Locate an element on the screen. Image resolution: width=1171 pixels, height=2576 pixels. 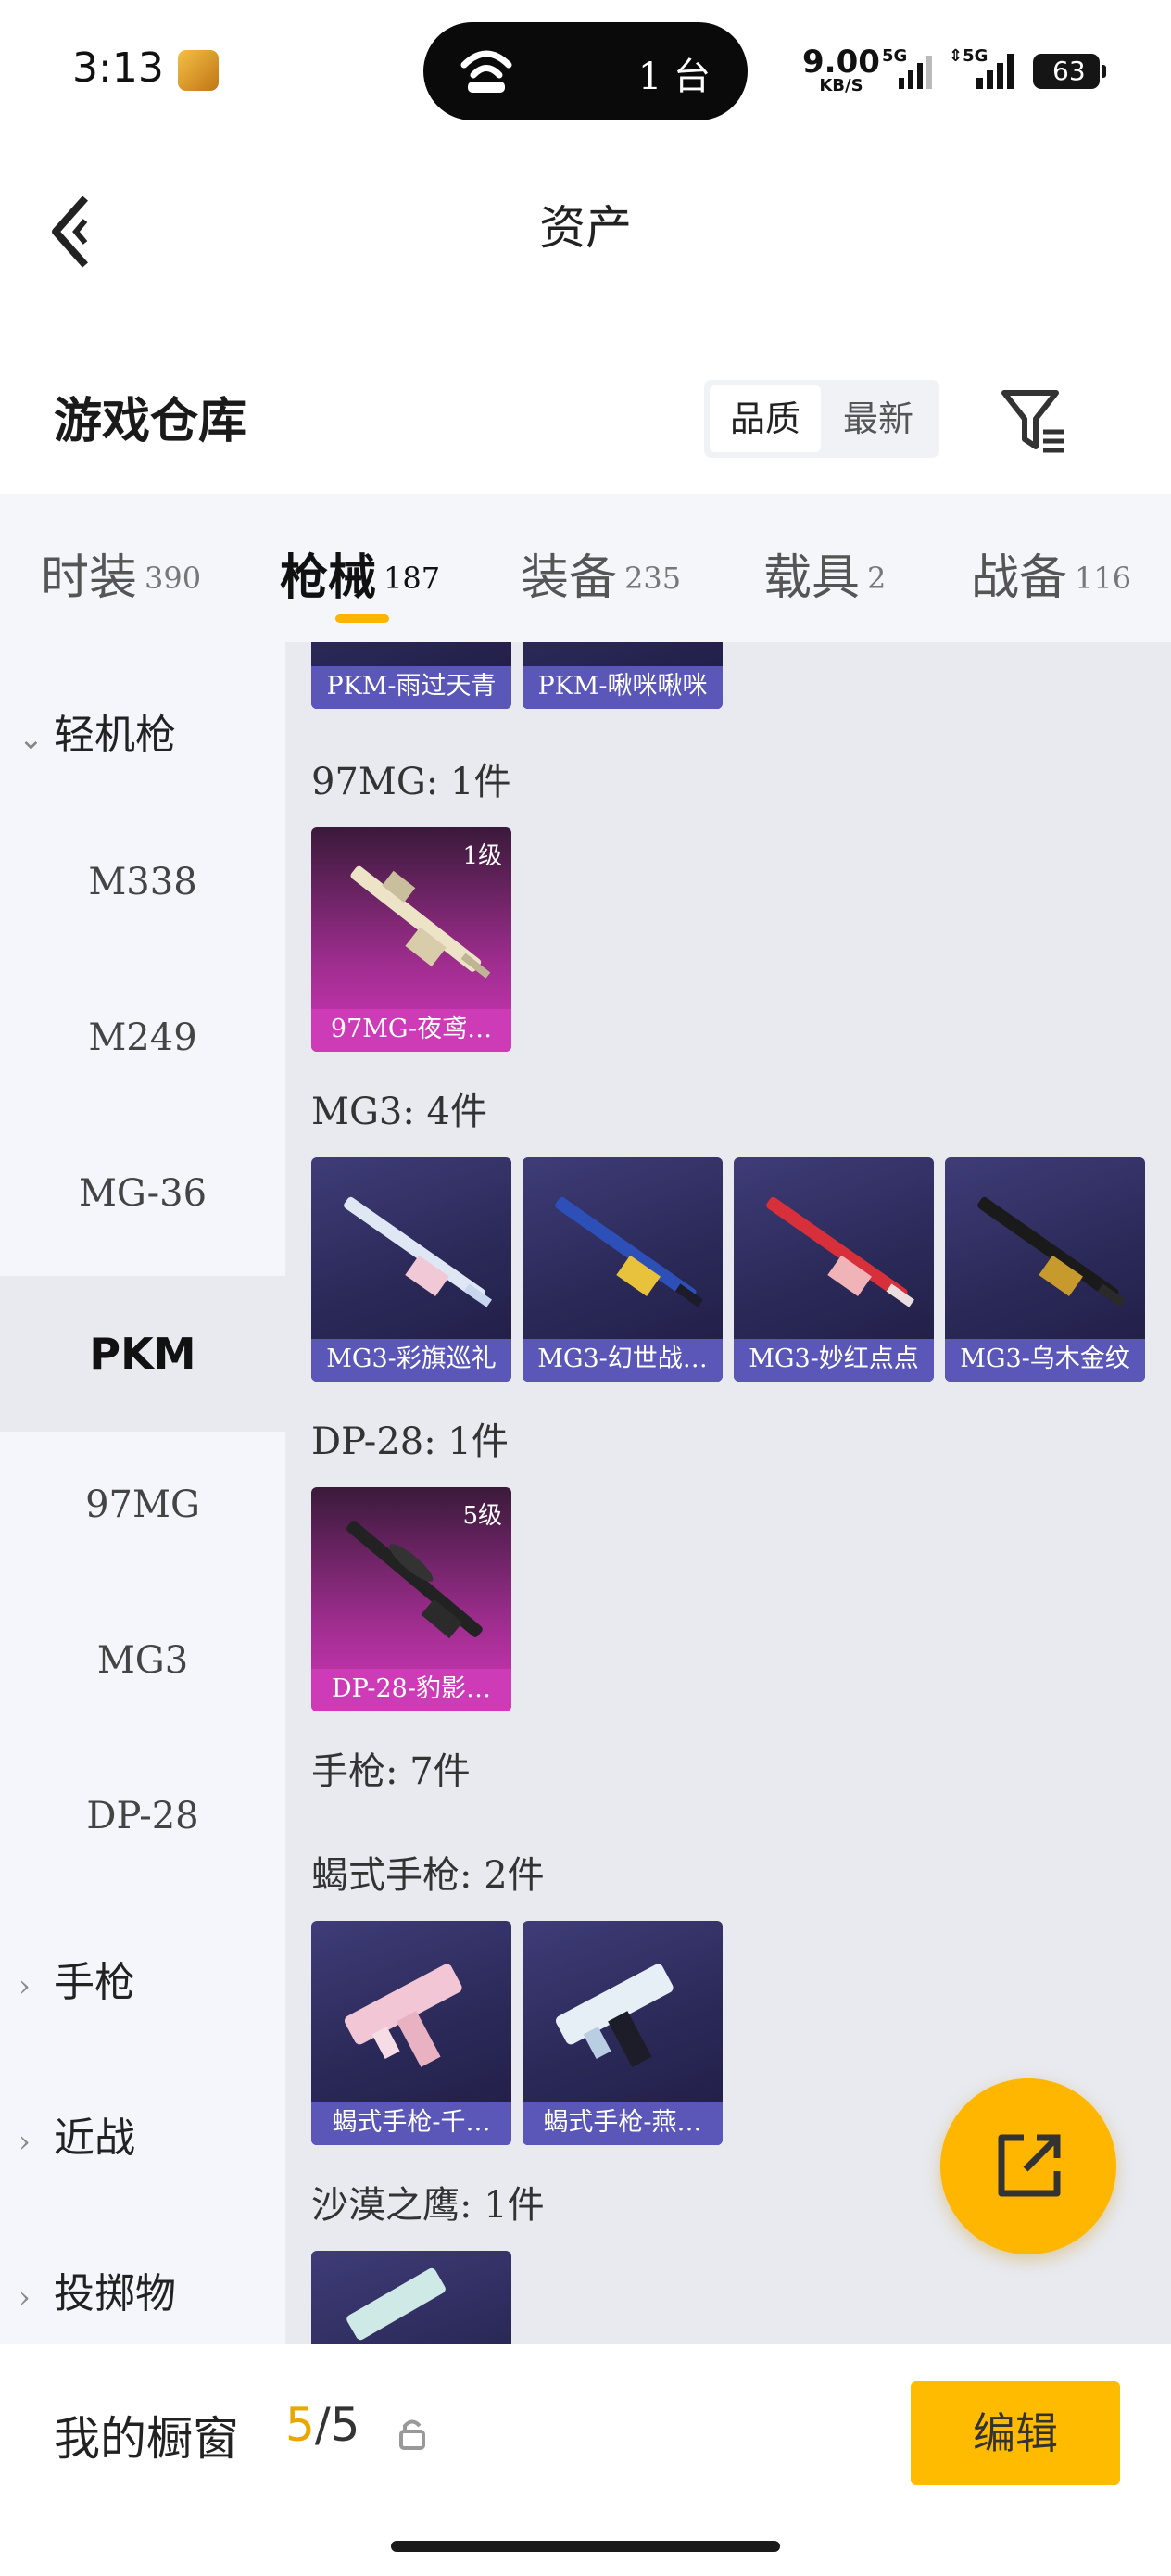
sidebar-item-pkm: PKM is located at coordinates (142, 1354).